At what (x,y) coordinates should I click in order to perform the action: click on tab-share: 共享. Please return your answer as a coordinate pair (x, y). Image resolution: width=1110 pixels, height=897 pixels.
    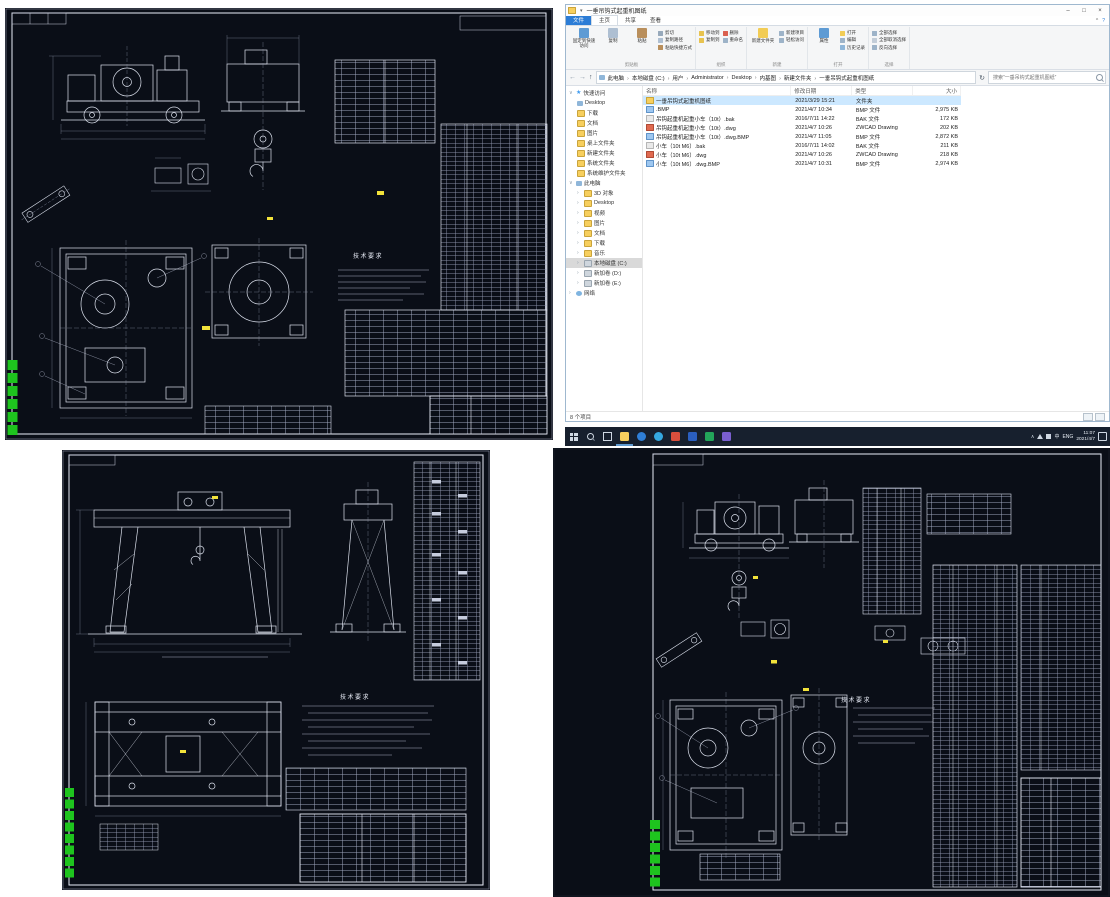
    Looking at the image, I should click on (630, 20).